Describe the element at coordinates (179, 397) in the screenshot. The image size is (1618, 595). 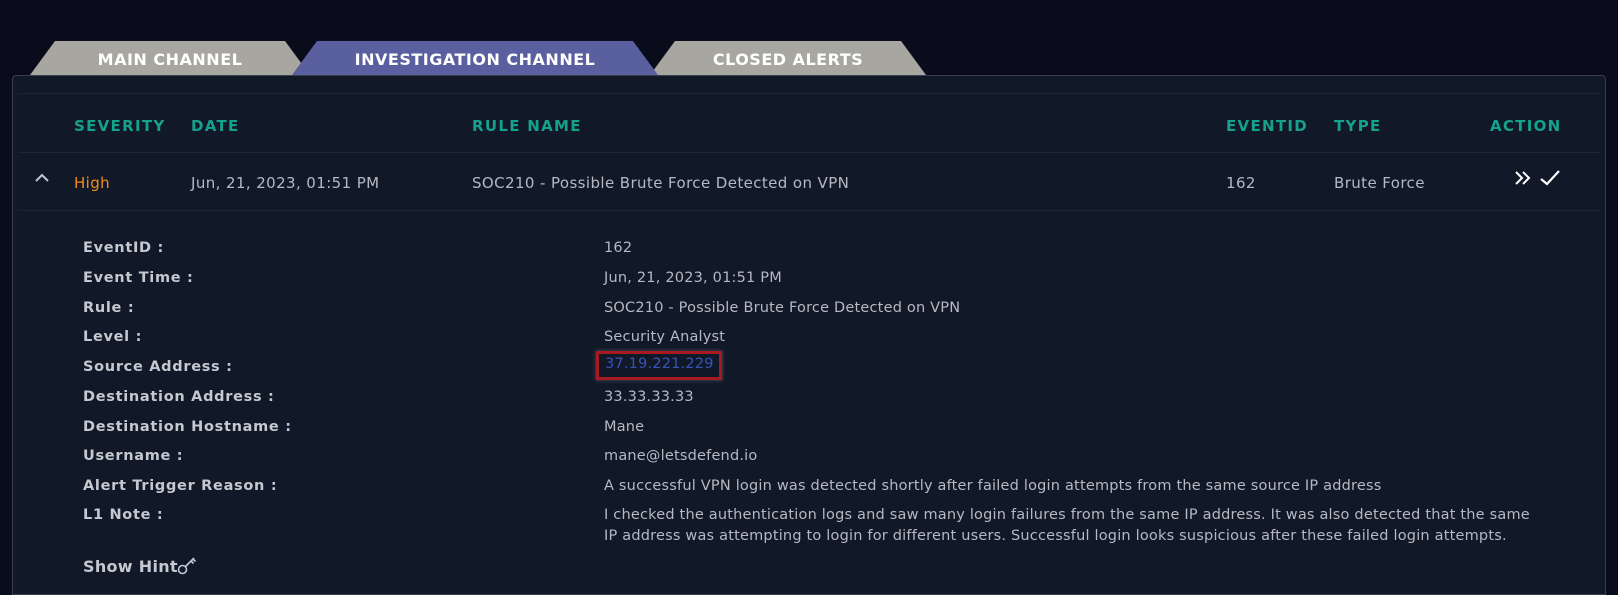
I see `detail-label-destination-address: Destination Address :` at that location.